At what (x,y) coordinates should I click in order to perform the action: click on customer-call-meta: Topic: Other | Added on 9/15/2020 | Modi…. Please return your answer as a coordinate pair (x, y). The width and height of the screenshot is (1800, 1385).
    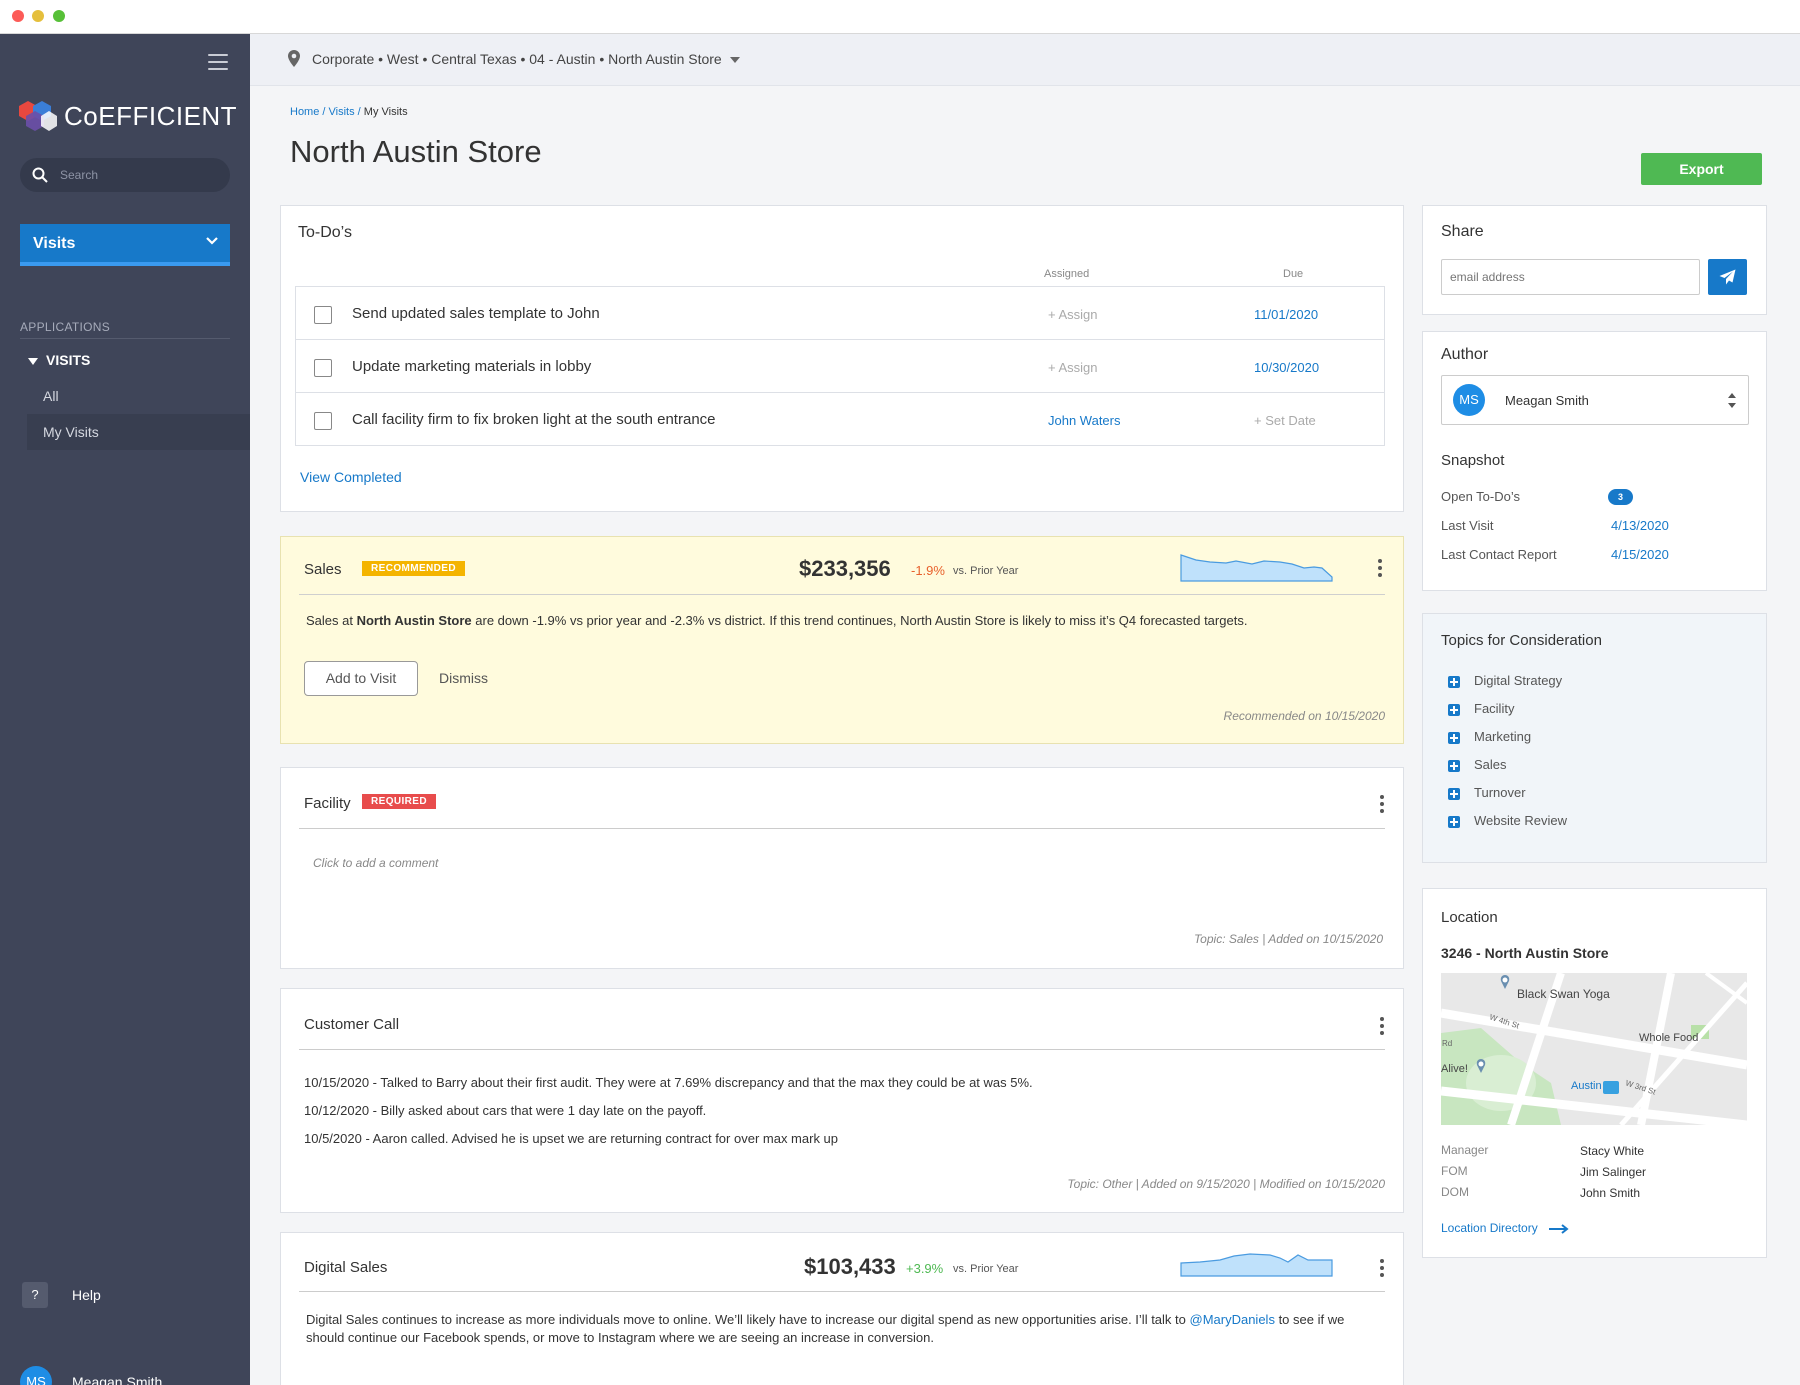
    Looking at the image, I should click on (1226, 1184).